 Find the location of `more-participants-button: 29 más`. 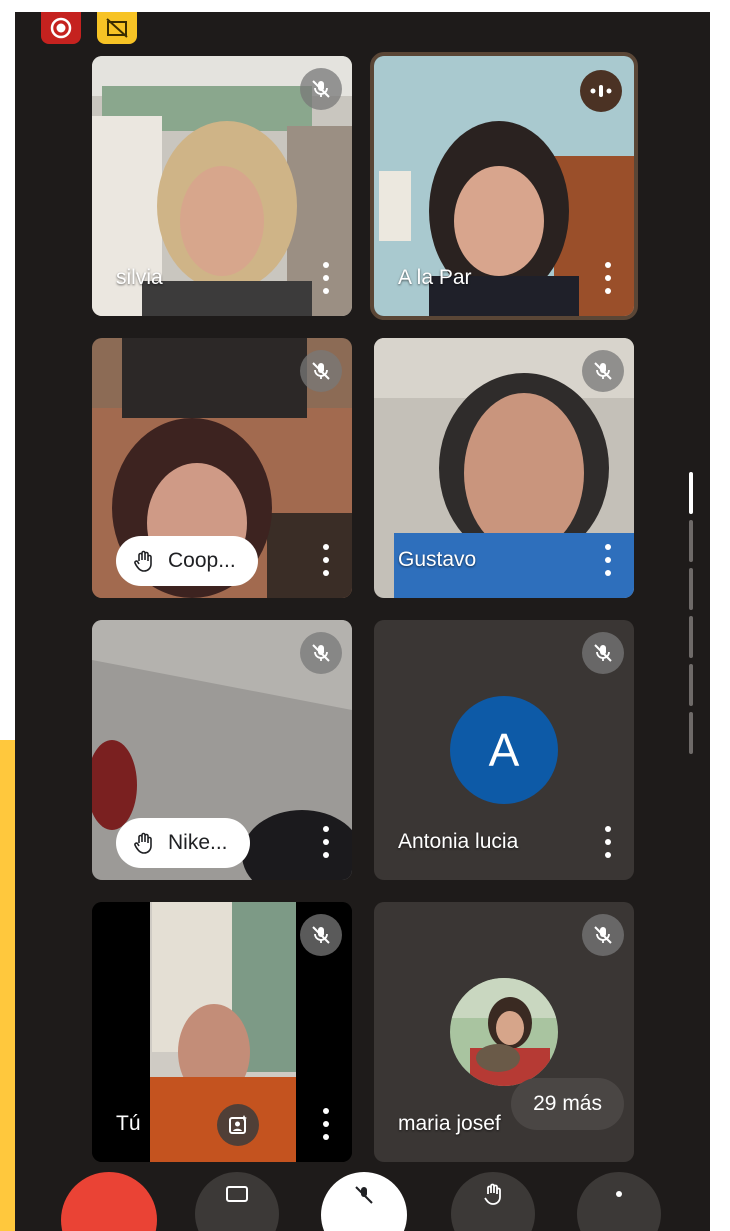

more-participants-button: 29 más is located at coordinates (567, 1104).